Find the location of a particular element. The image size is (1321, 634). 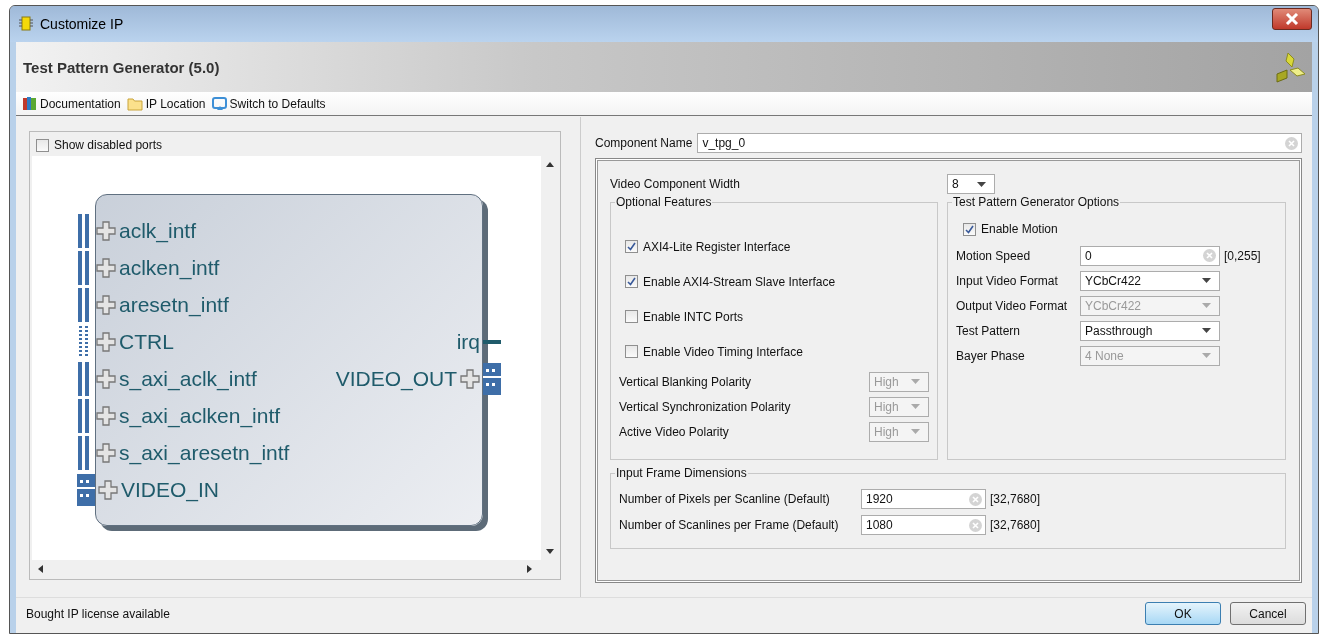

field-label: Vertical Blanking Polarity is located at coordinates (685, 381).